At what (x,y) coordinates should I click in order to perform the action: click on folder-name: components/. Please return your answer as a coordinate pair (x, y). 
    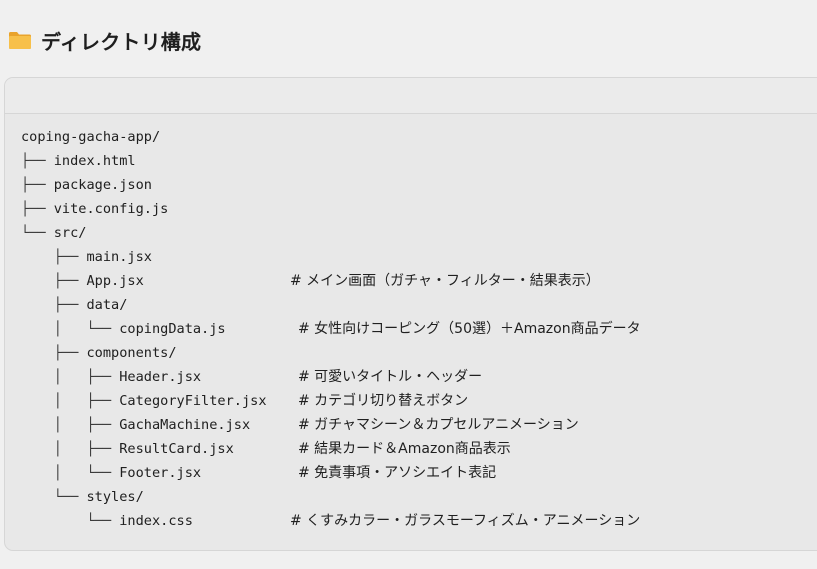
    Looking at the image, I should click on (131, 353).